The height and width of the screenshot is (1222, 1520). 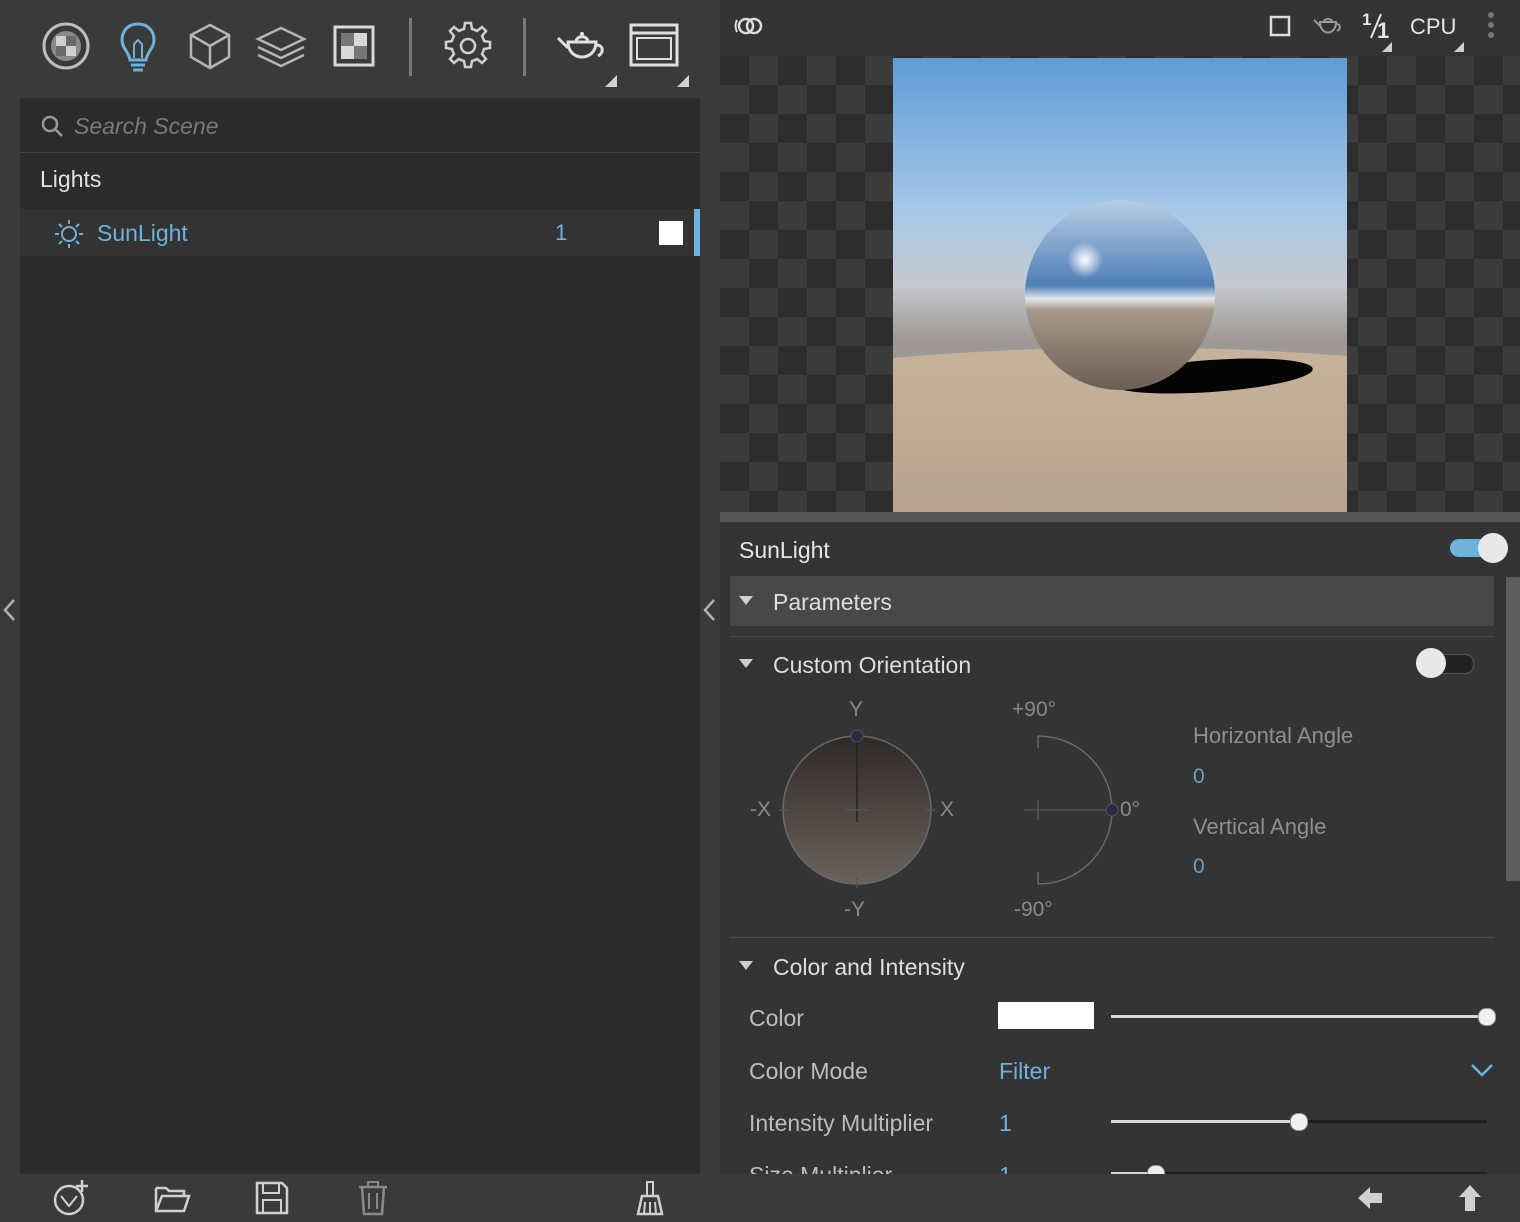 What do you see at coordinates (1156, 1169) in the screenshot?
I see `size-slider-handle` at bounding box center [1156, 1169].